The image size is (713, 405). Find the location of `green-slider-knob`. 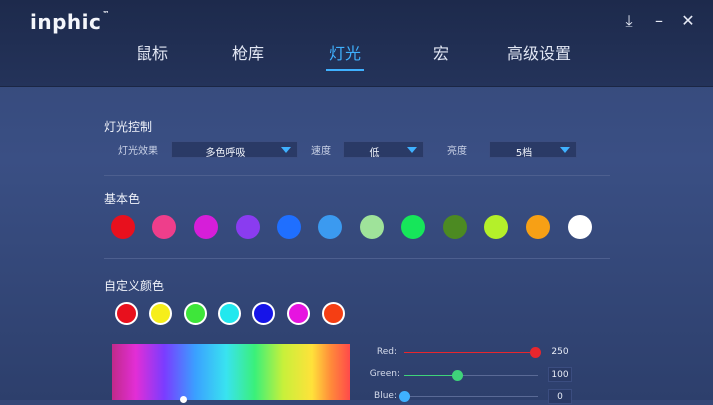

green-slider-knob is located at coordinates (457, 375).